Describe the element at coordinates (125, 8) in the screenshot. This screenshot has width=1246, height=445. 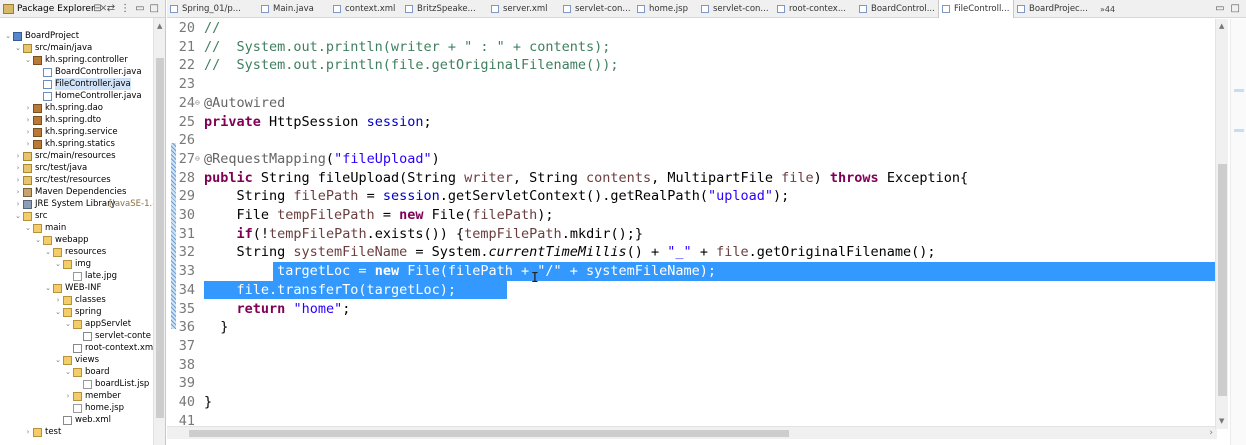
I see `view-menu-icon: ⋮` at that location.